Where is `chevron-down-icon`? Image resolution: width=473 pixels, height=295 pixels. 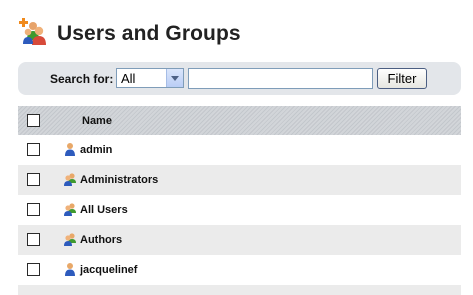 chevron-down-icon is located at coordinates (174, 78).